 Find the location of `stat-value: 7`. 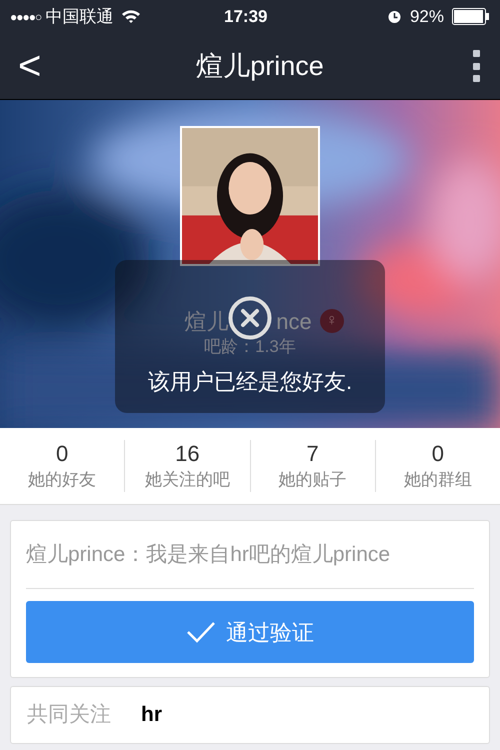

stat-value: 7 is located at coordinates (312, 454).